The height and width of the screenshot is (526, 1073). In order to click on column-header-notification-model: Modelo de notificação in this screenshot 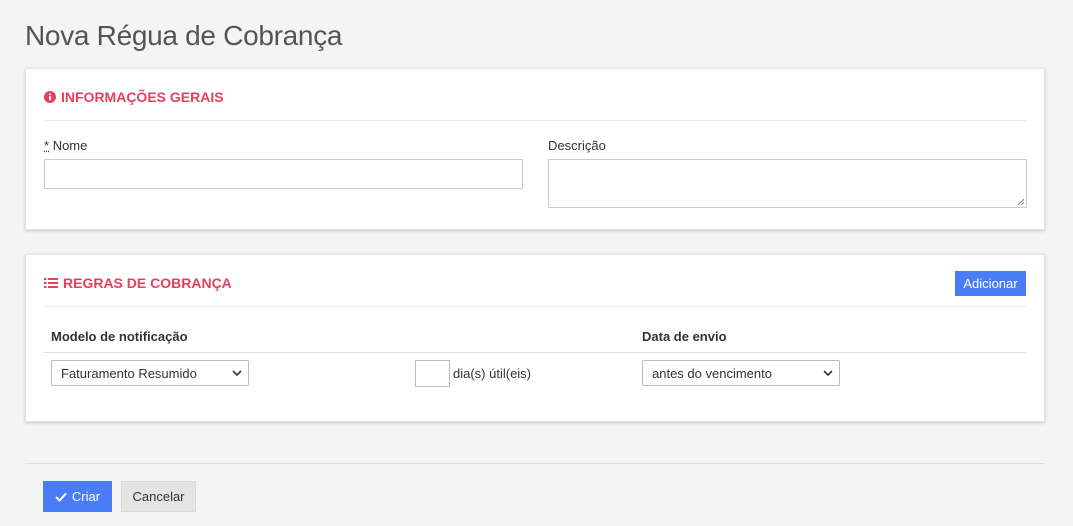, I will do `click(119, 336)`.